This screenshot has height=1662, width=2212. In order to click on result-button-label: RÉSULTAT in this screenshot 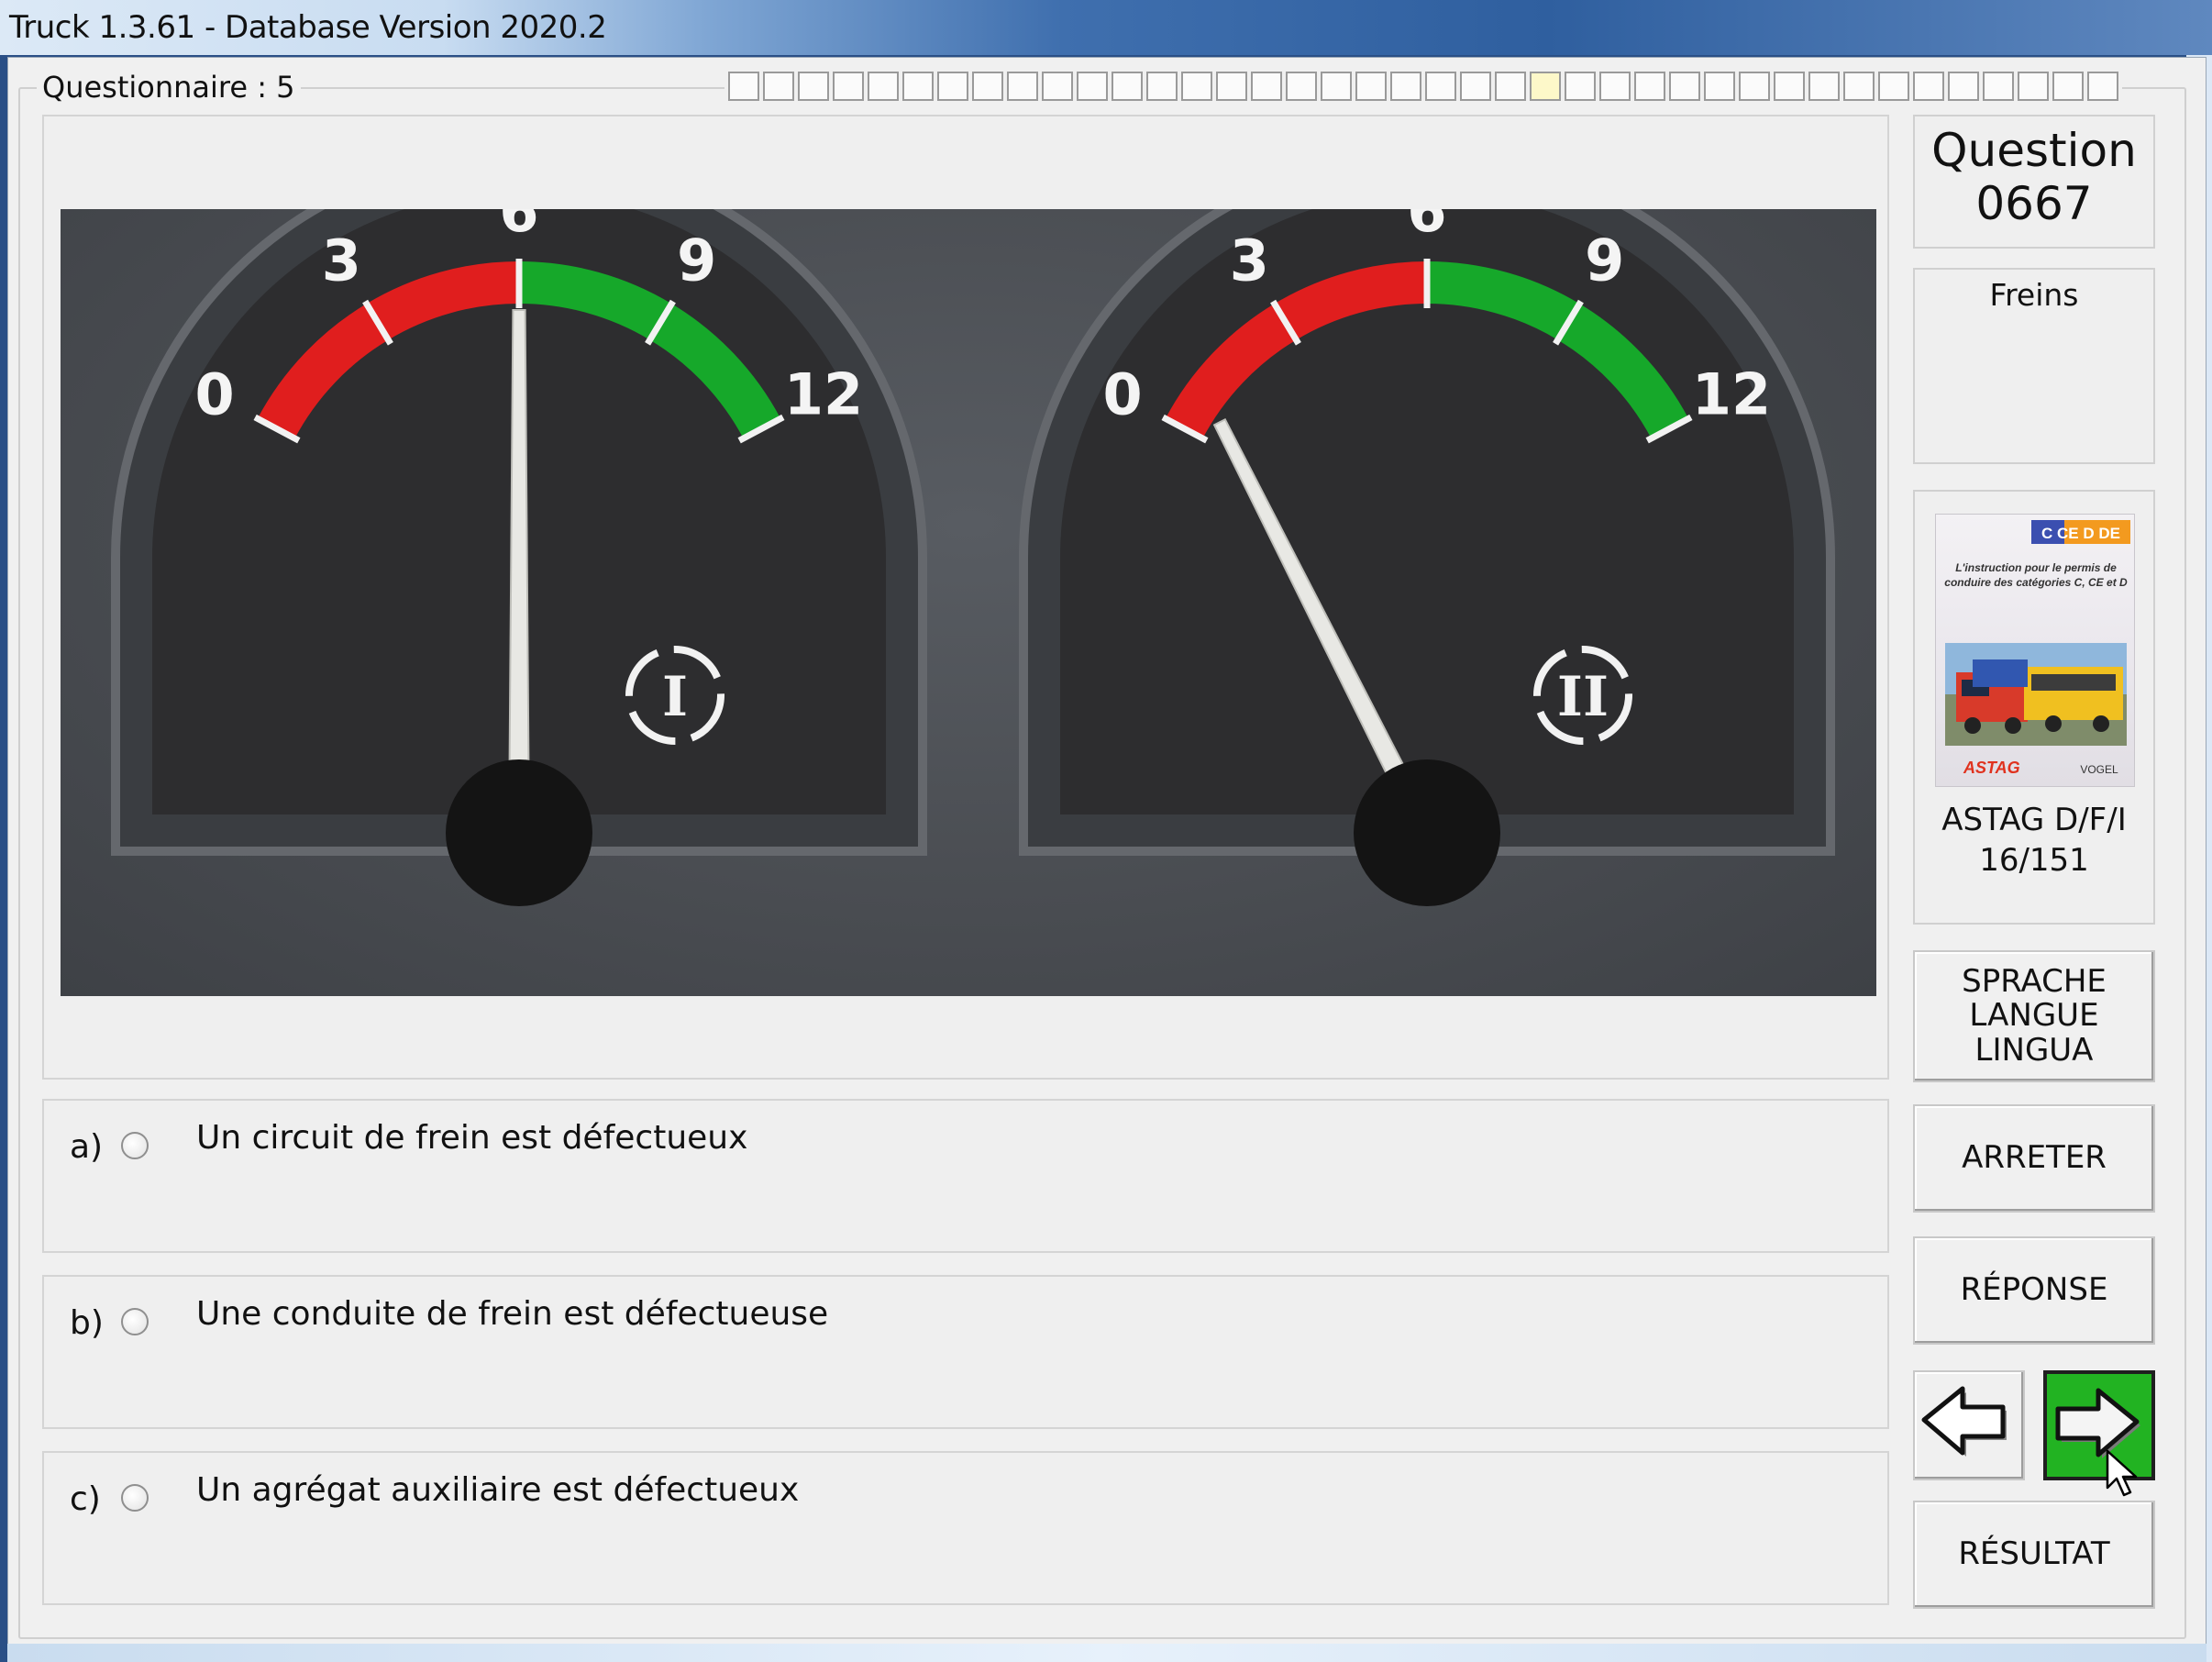, I will do `click(2034, 1554)`.